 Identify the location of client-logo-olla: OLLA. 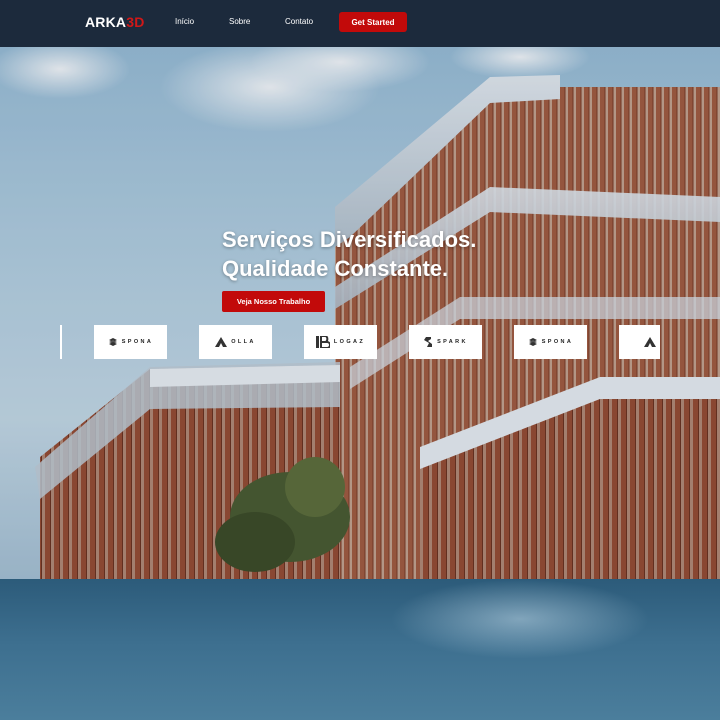
(235, 342).